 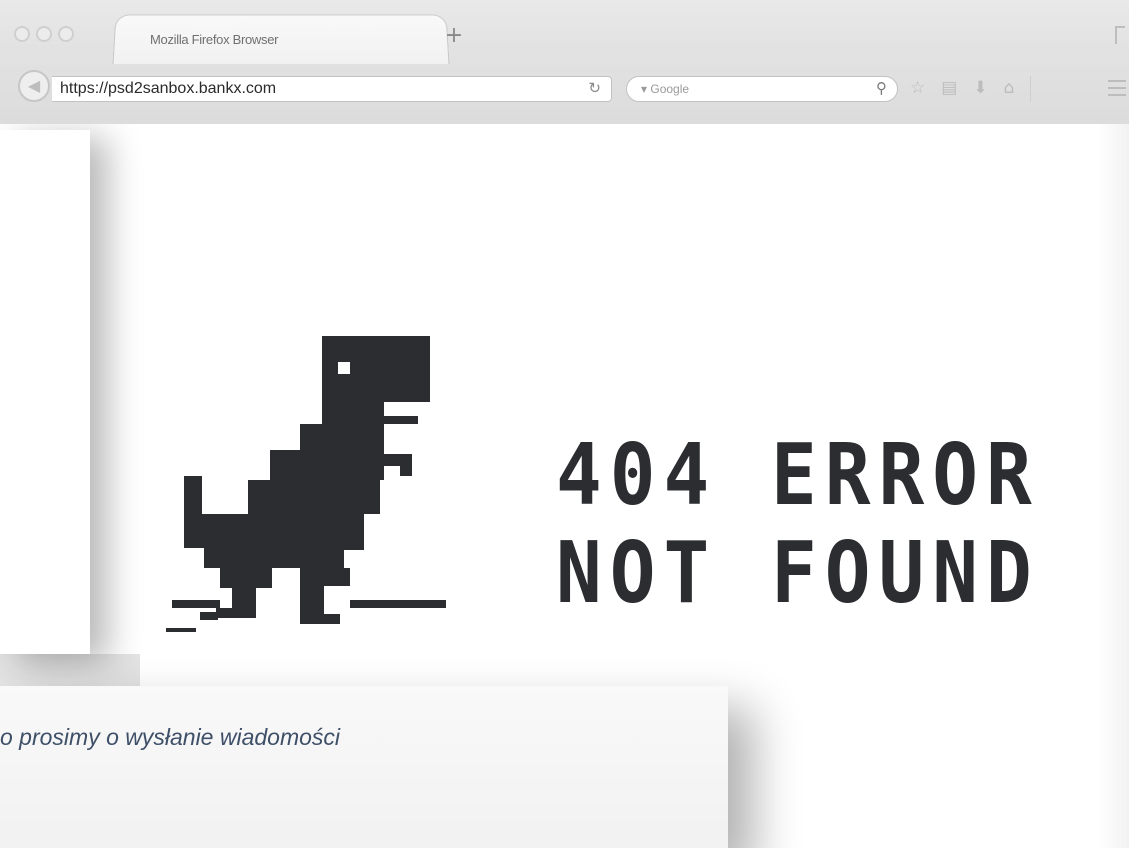 I want to click on back-arrow-icon: ◀, so click(x=34, y=85).